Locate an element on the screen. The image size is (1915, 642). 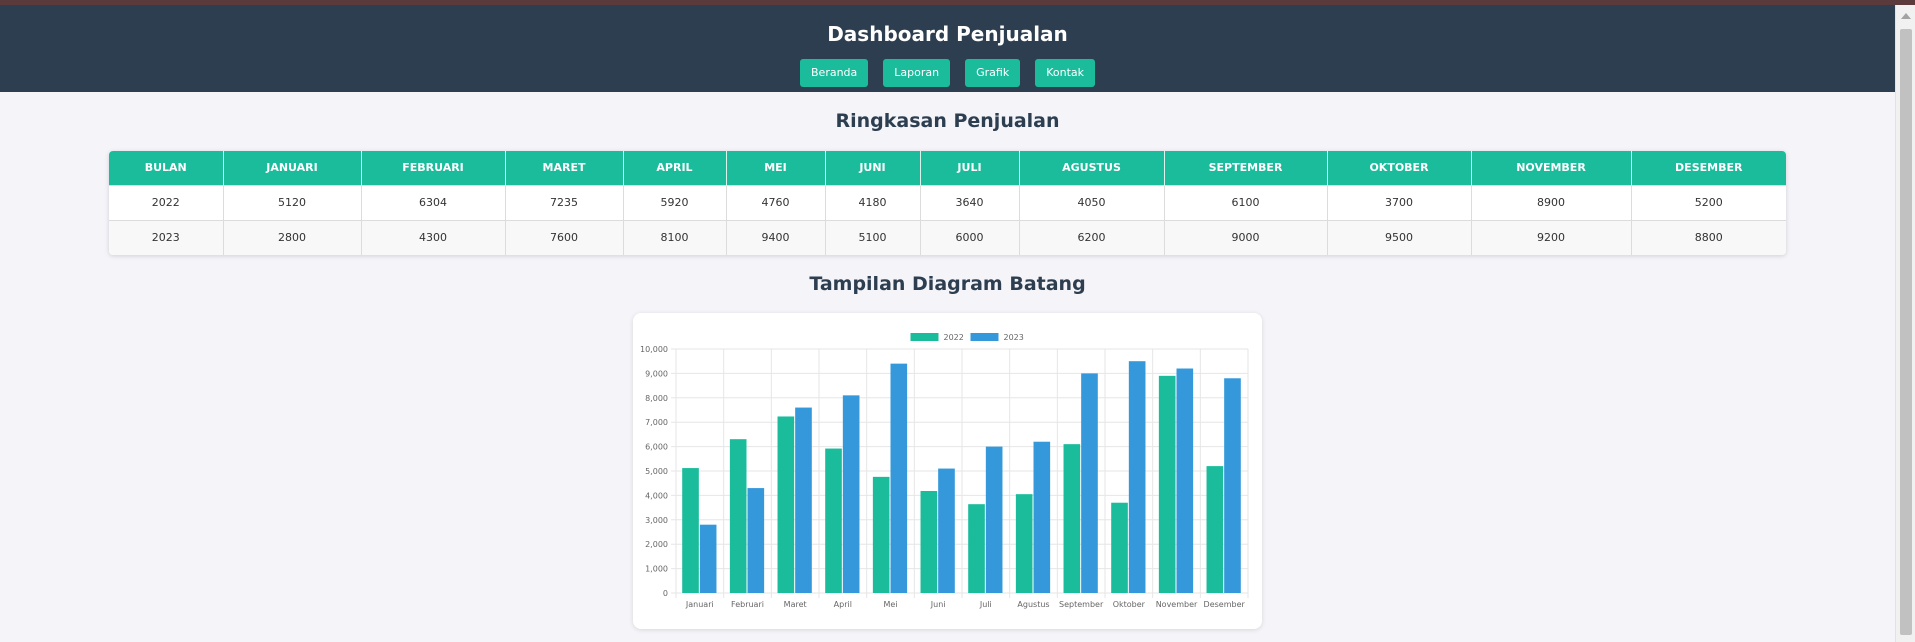
y-tick-label: 3,000 is located at coordinates (656, 520).